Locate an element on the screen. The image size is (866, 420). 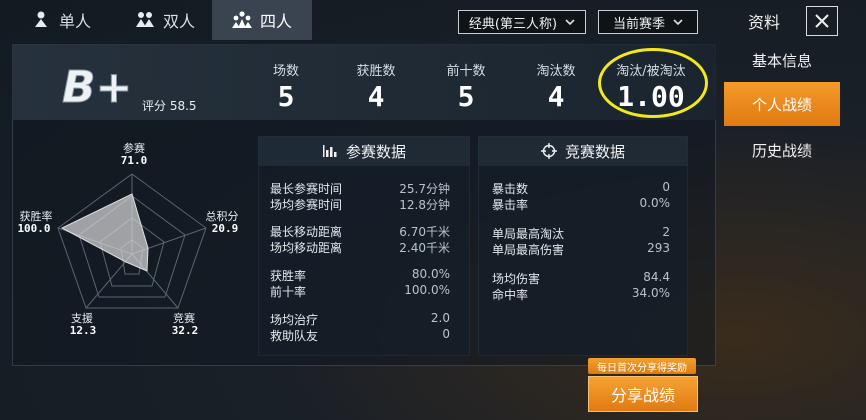
close-icon is located at coordinates (822, 21).